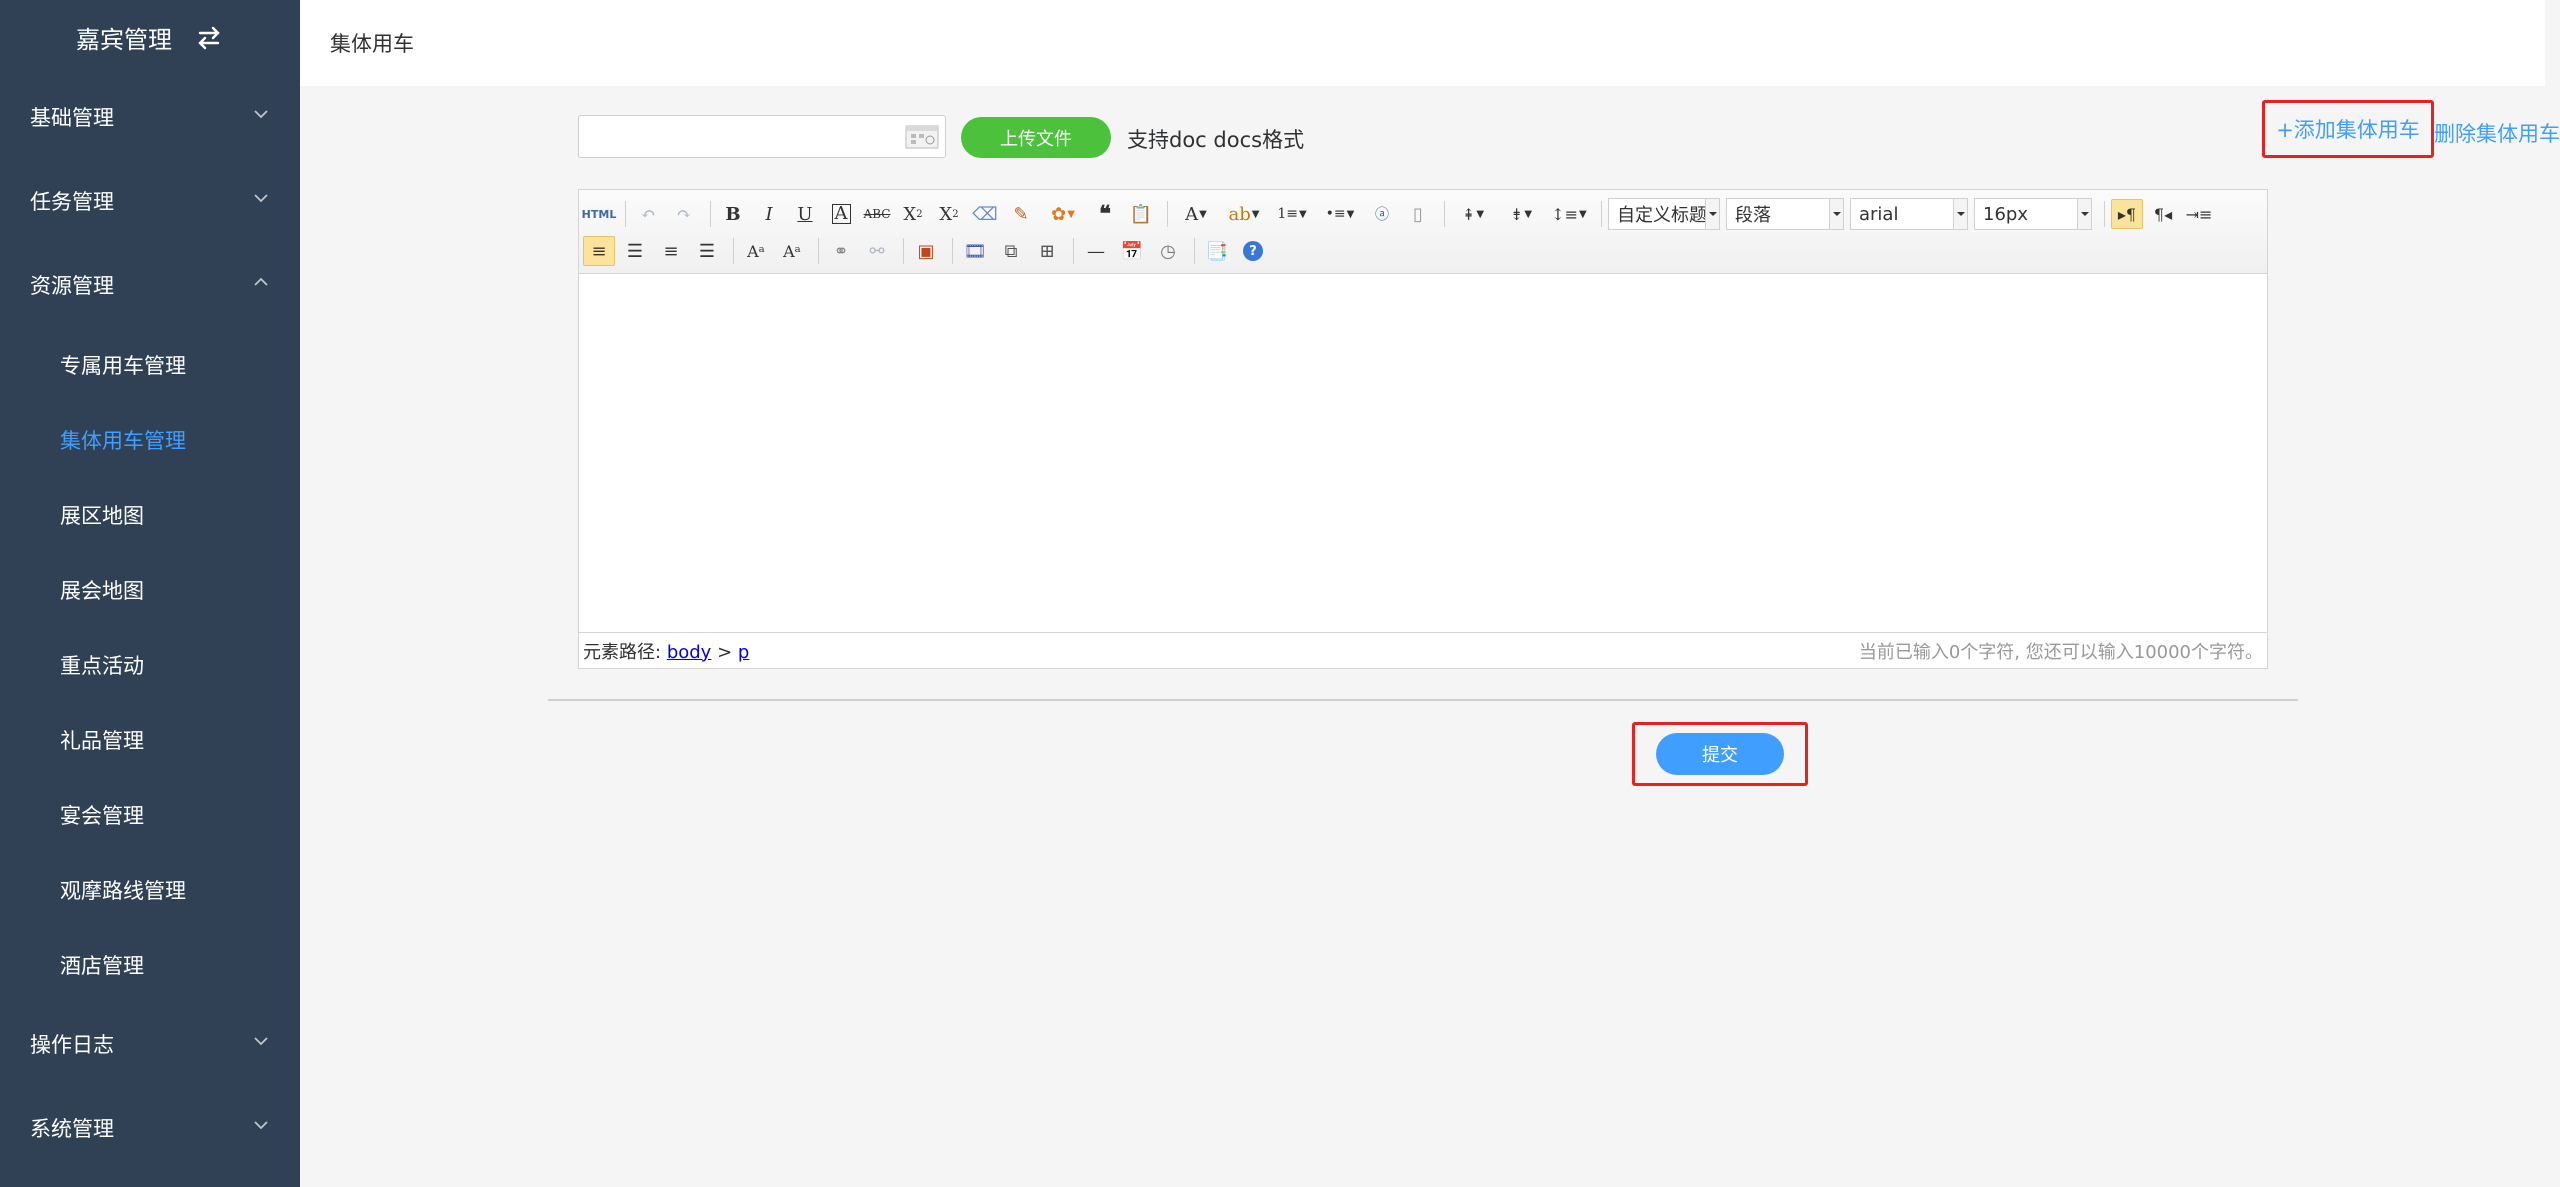 The width and height of the screenshot is (2560, 1187). I want to click on switch-icon, so click(209, 38).